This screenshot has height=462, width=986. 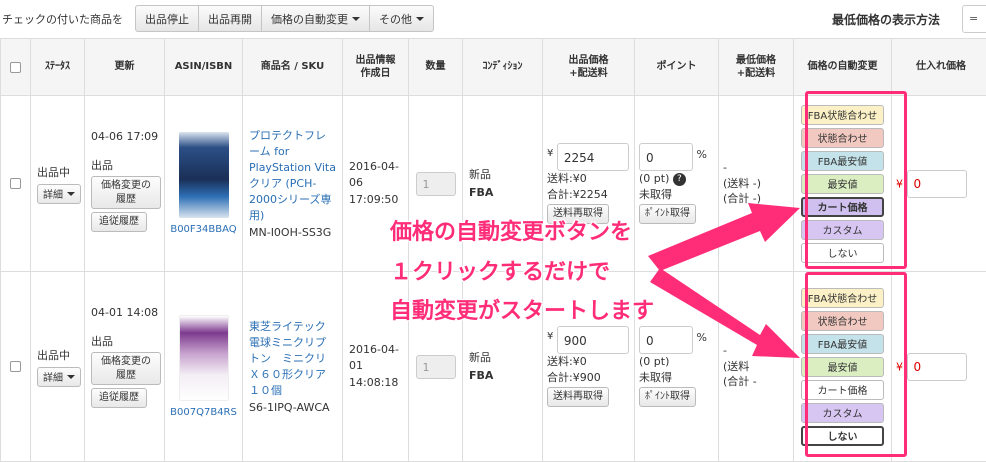 What do you see at coordinates (756, 67) in the screenshot?
I see `min-price-header: 最低価格+配送料` at bounding box center [756, 67].